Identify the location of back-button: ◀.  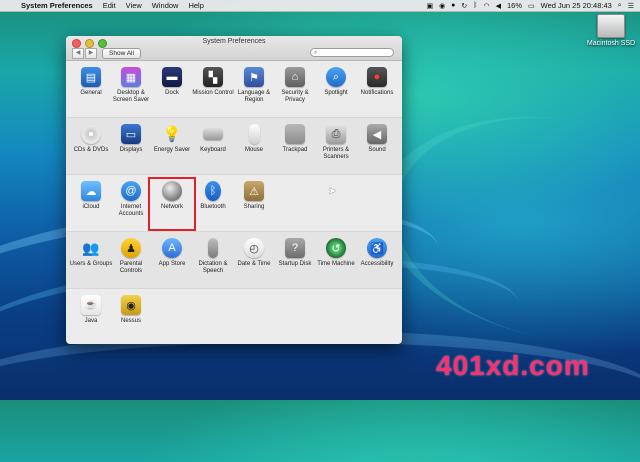
(78, 53).